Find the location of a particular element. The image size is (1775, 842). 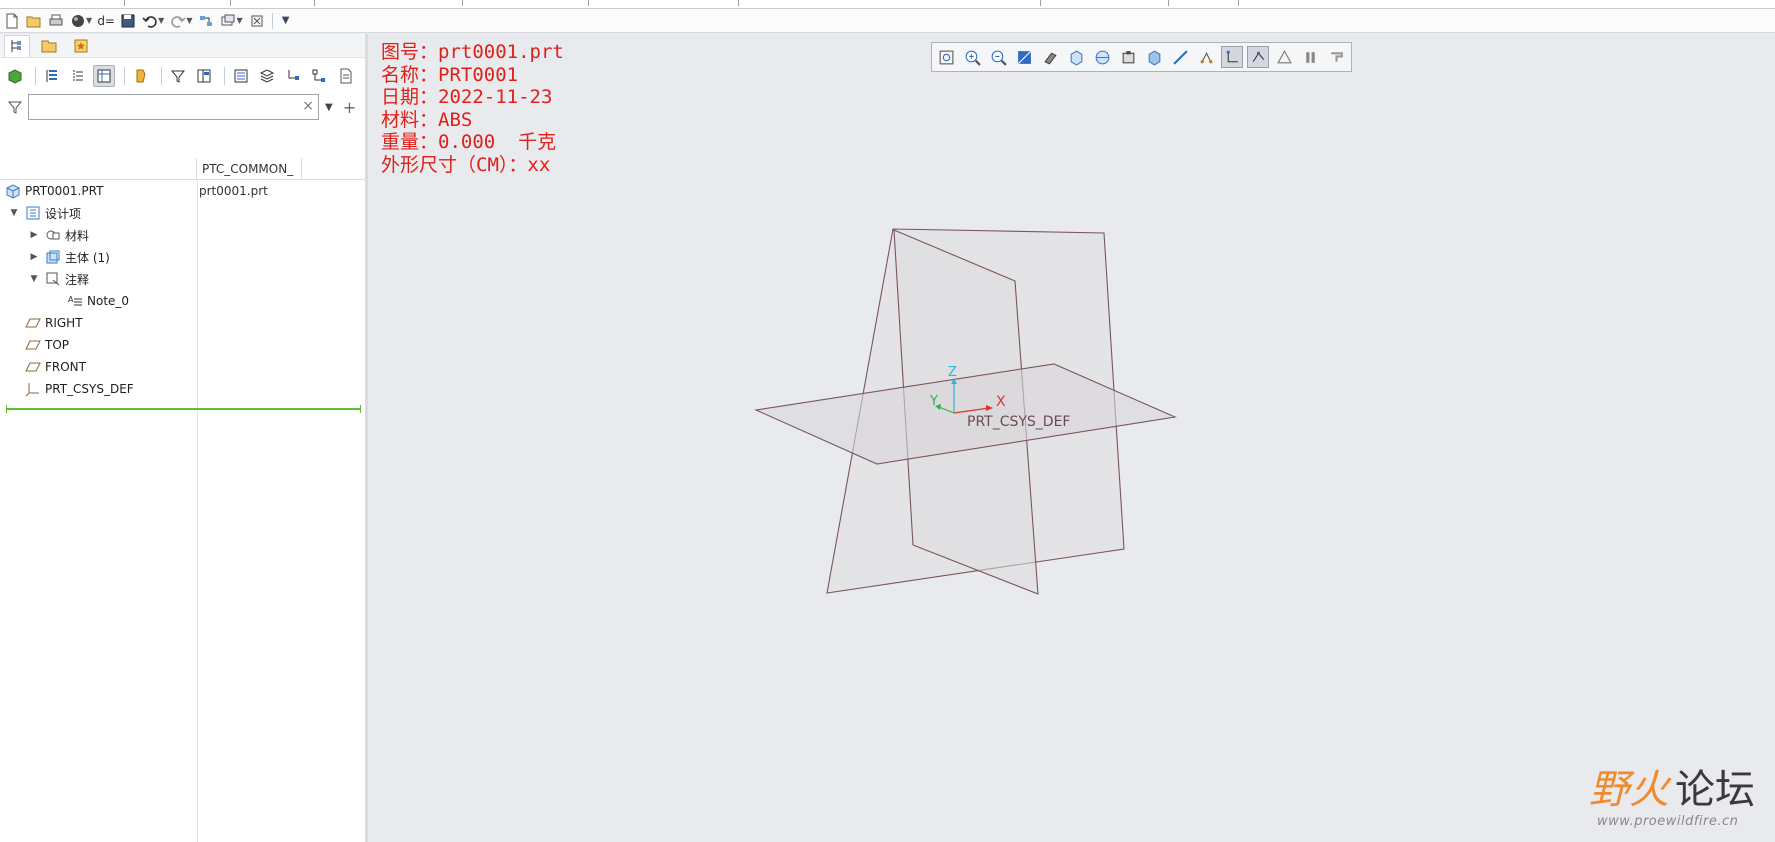

redo-dropdown-icon: ▼ is located at coordinates (189, 20).